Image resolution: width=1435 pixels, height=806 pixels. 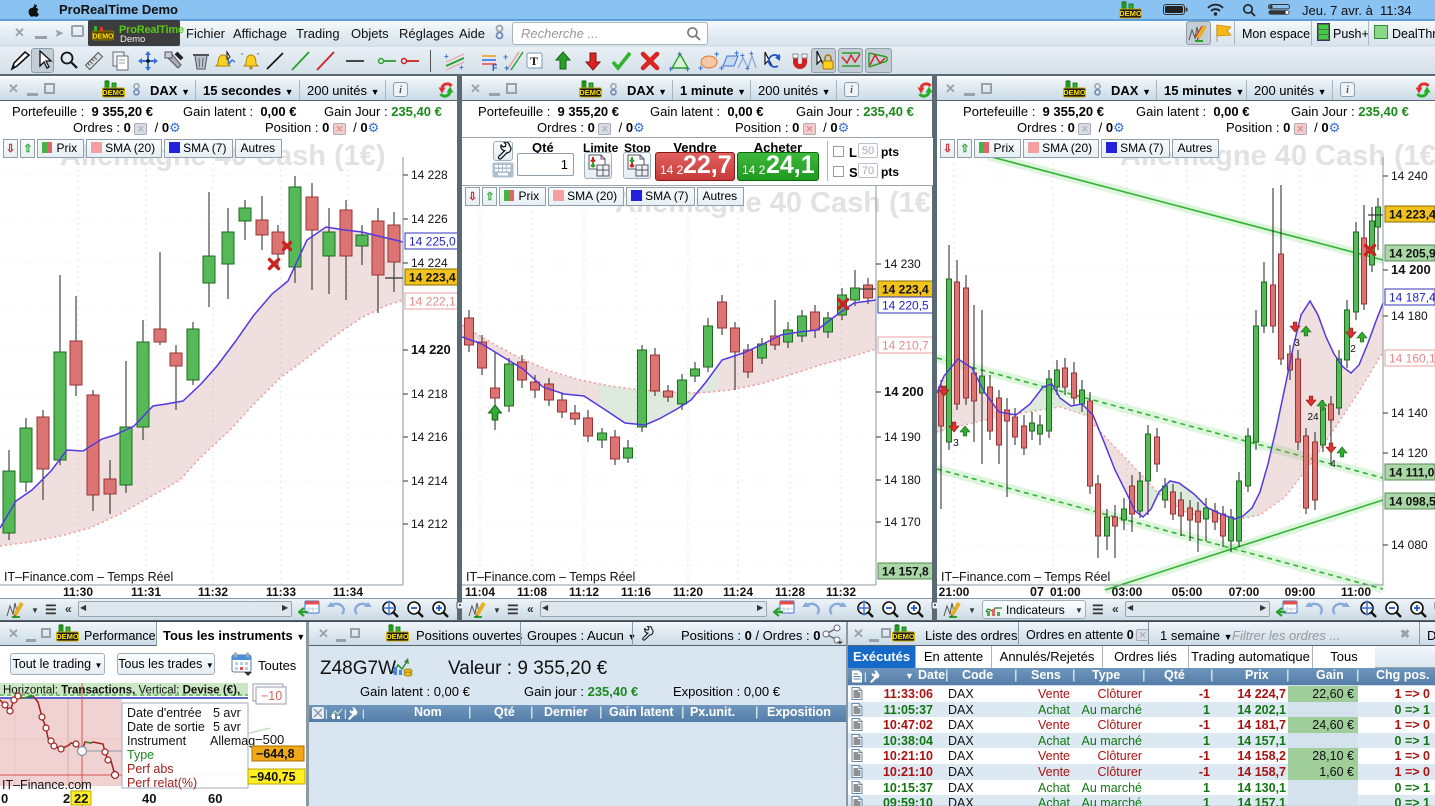 I want to click on svg-text: 14 210,7, so click(x=905, y=346).